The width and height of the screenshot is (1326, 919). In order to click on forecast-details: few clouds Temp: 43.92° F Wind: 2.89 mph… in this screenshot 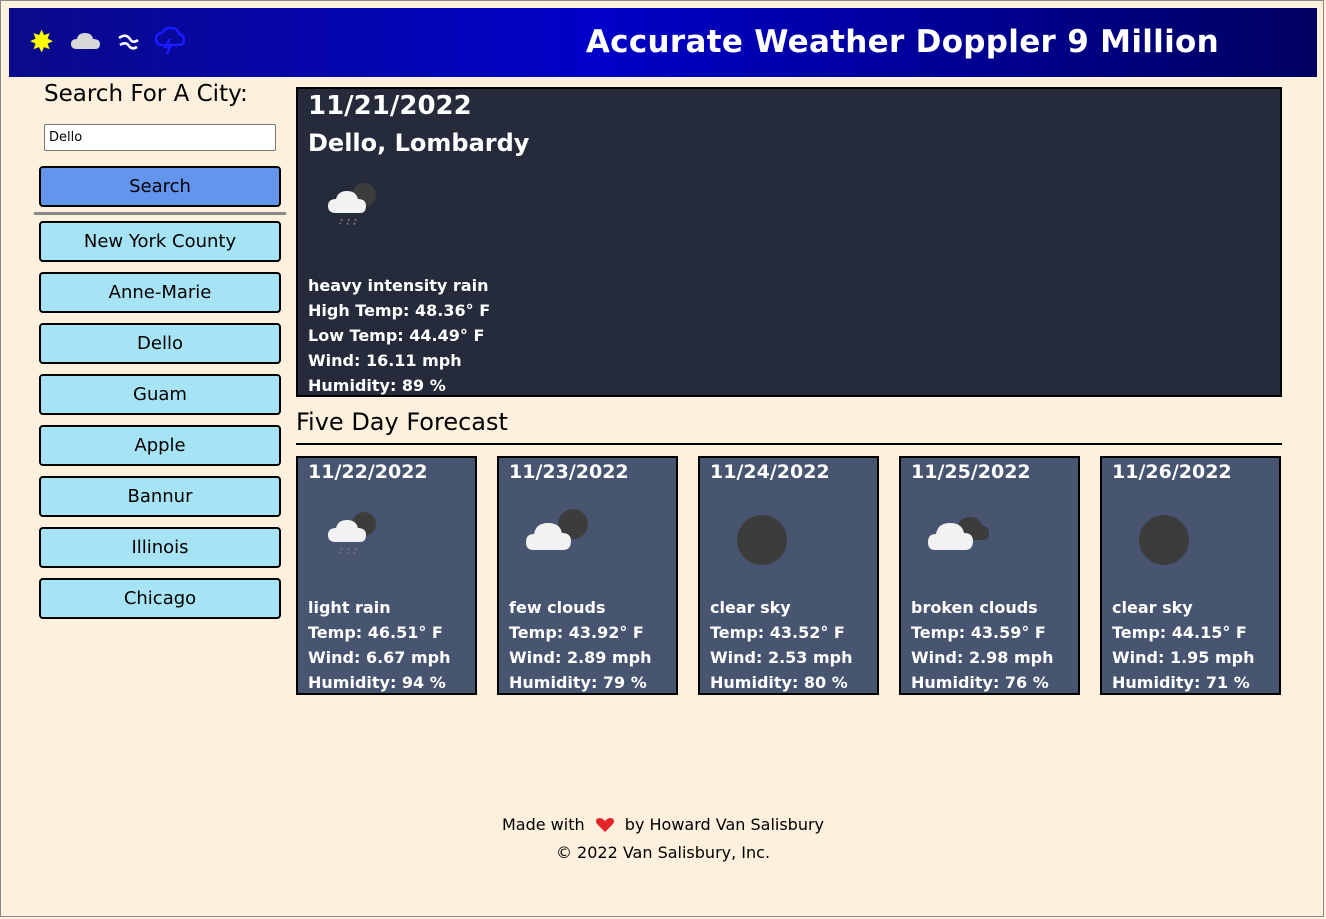, I will do `click(580, 645)`.